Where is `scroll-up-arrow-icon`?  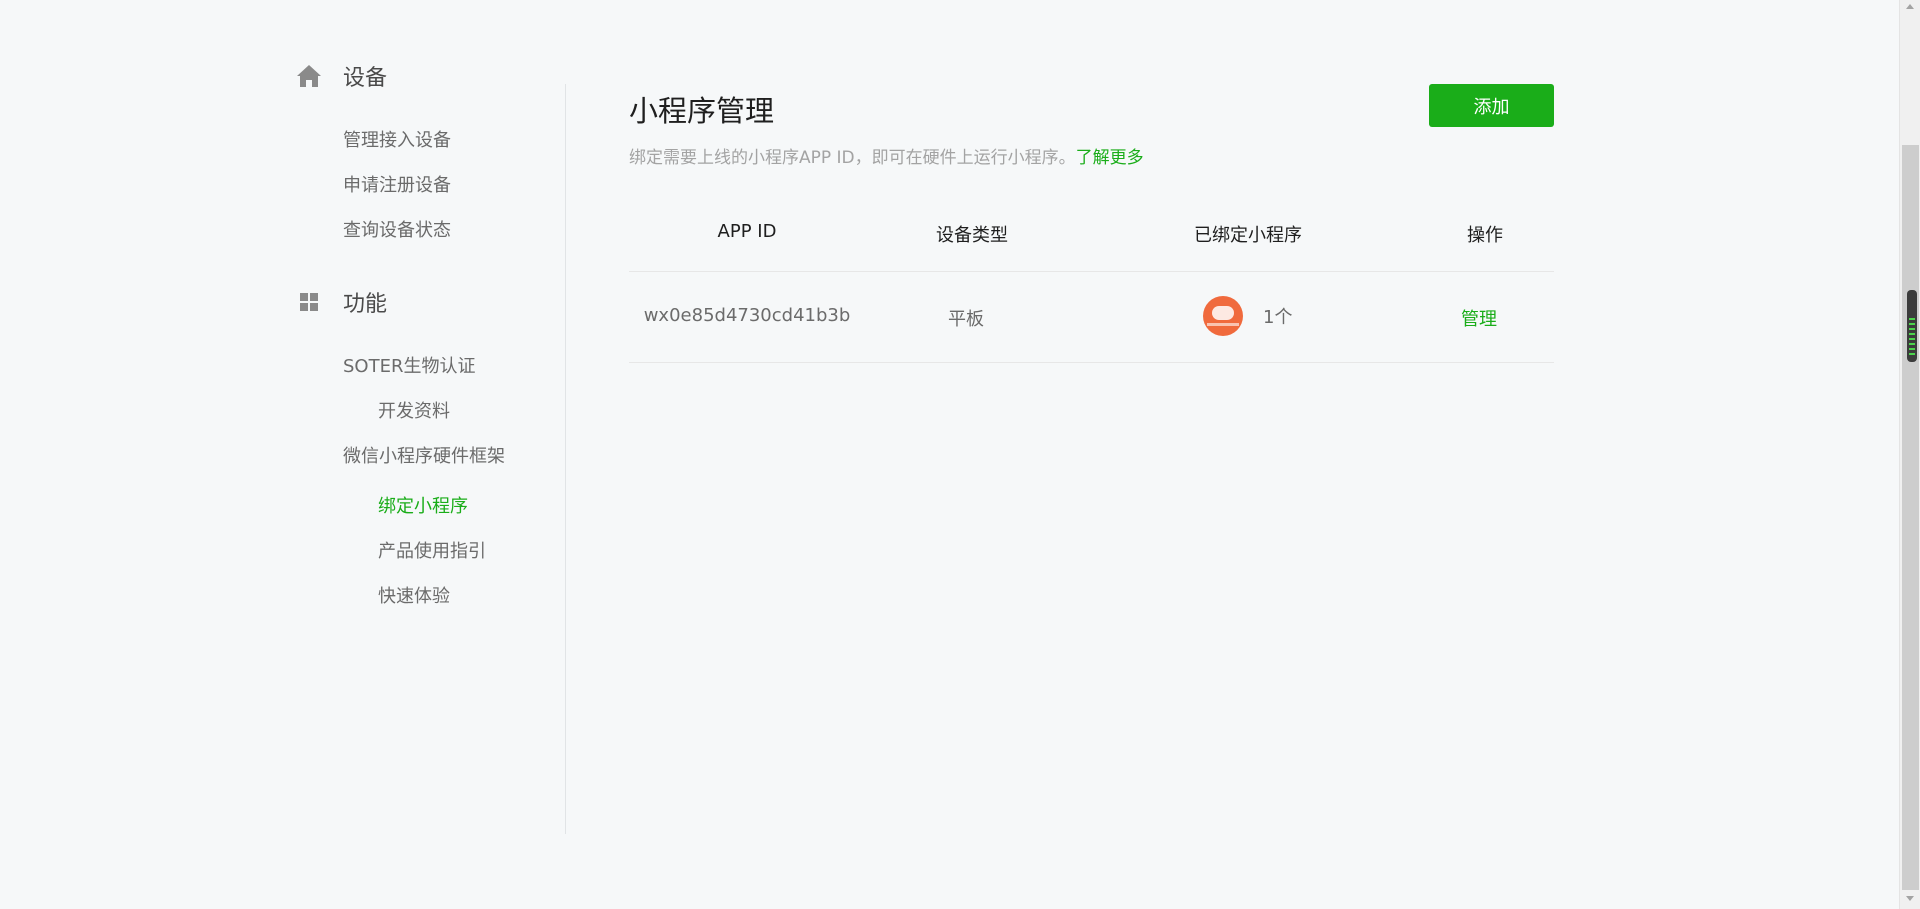 scroll-up-arrow-icon is located at coordinates (1910, 6).